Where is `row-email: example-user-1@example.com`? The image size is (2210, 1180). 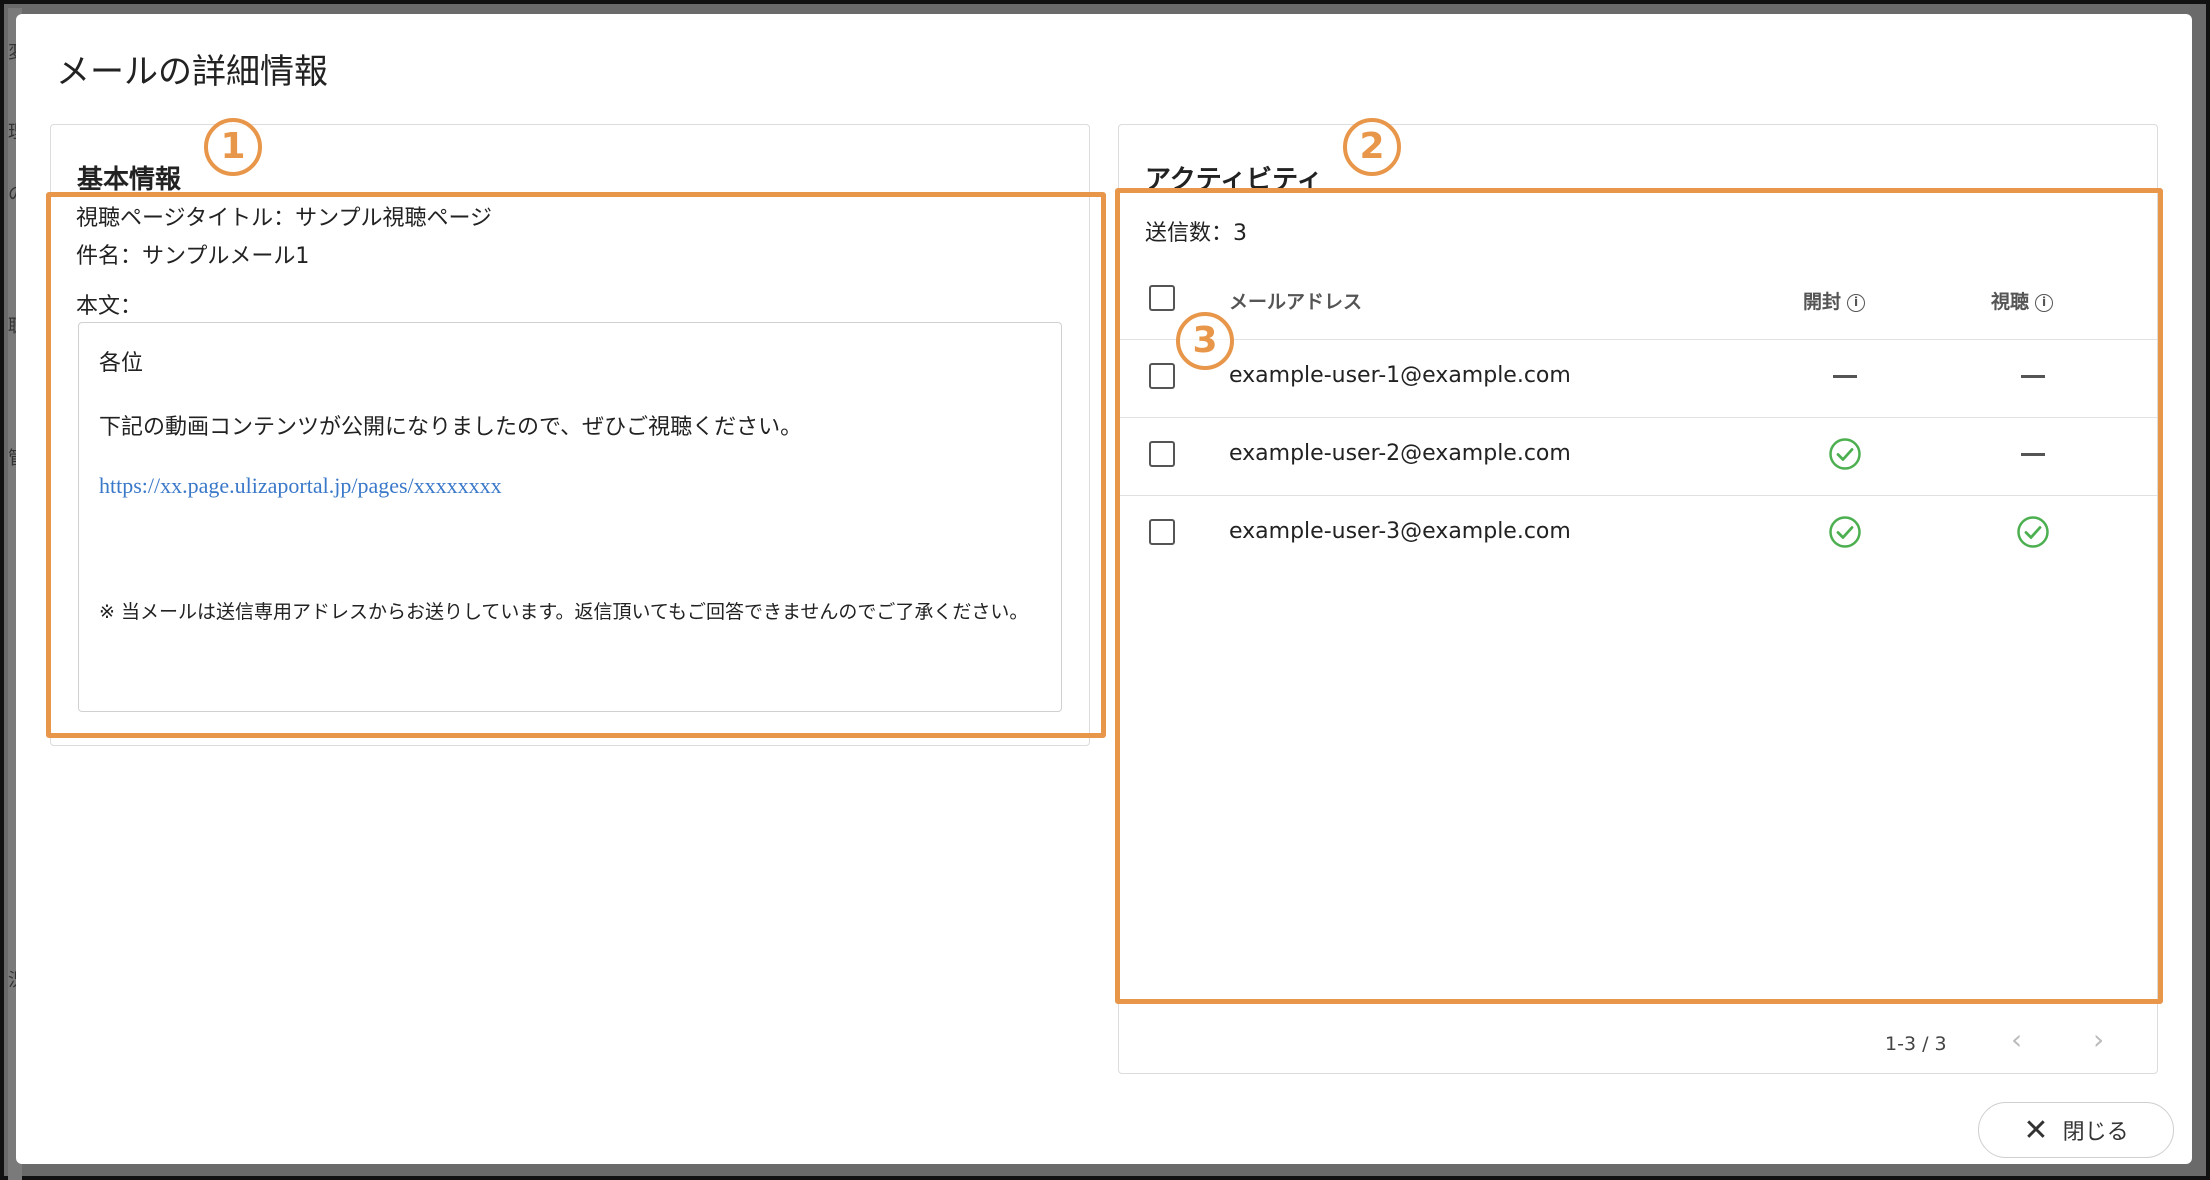
row-email: example-user-1@example.com is located at coordinates (1400, 375).